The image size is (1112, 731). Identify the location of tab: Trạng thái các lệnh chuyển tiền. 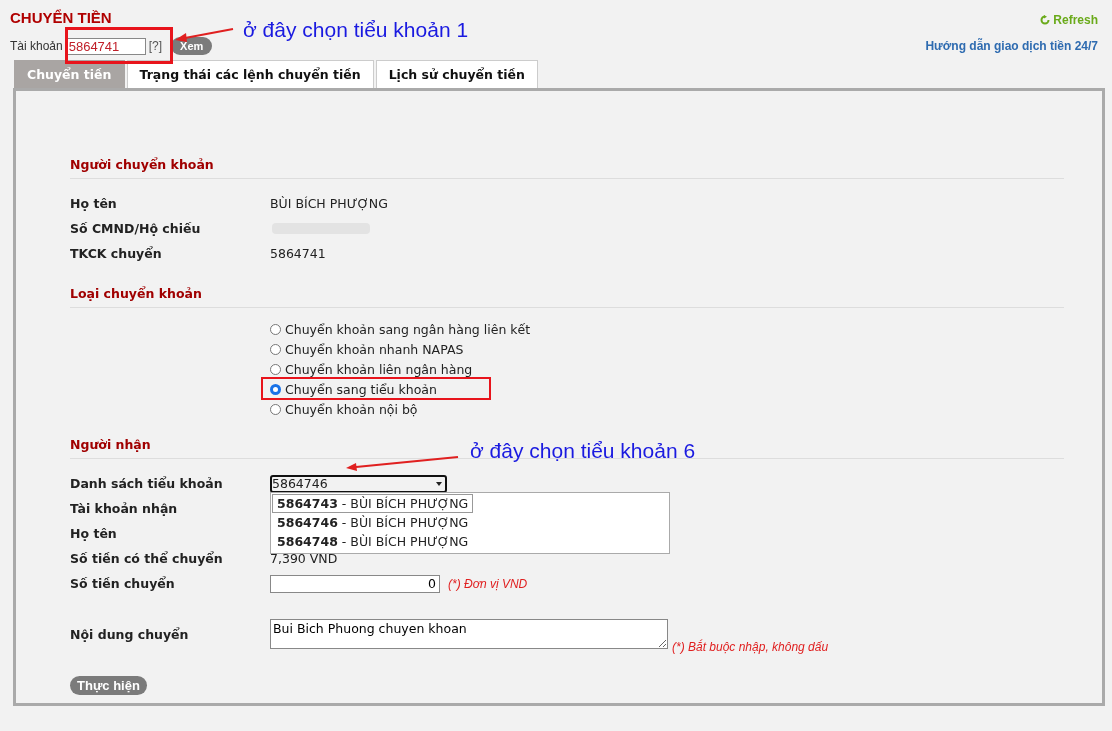
(250, 74).